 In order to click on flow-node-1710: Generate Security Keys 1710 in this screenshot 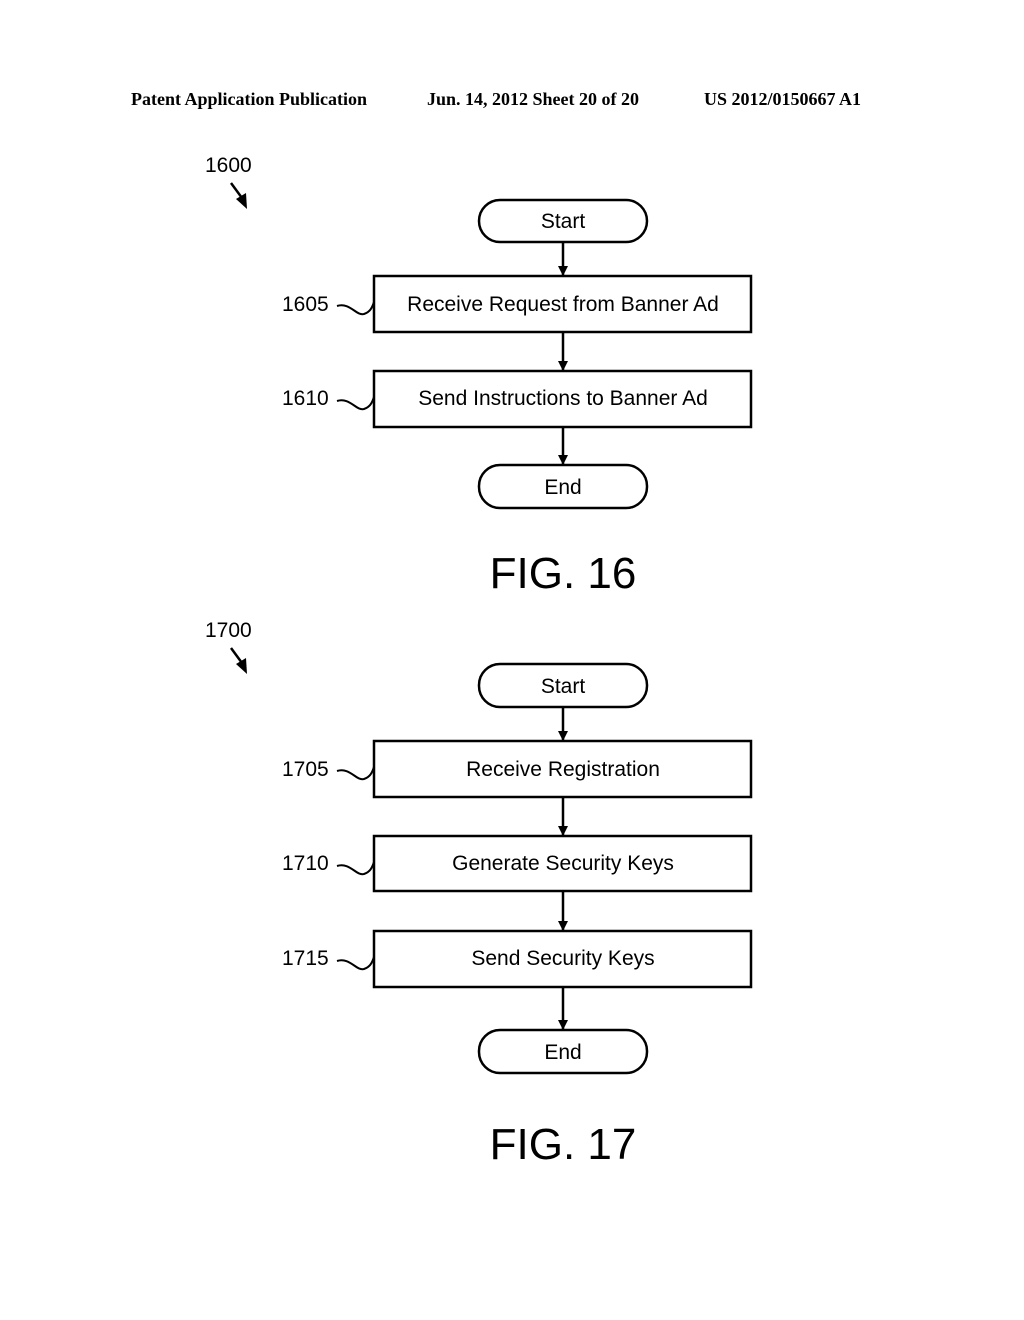, I will do `click(517, 863)`.